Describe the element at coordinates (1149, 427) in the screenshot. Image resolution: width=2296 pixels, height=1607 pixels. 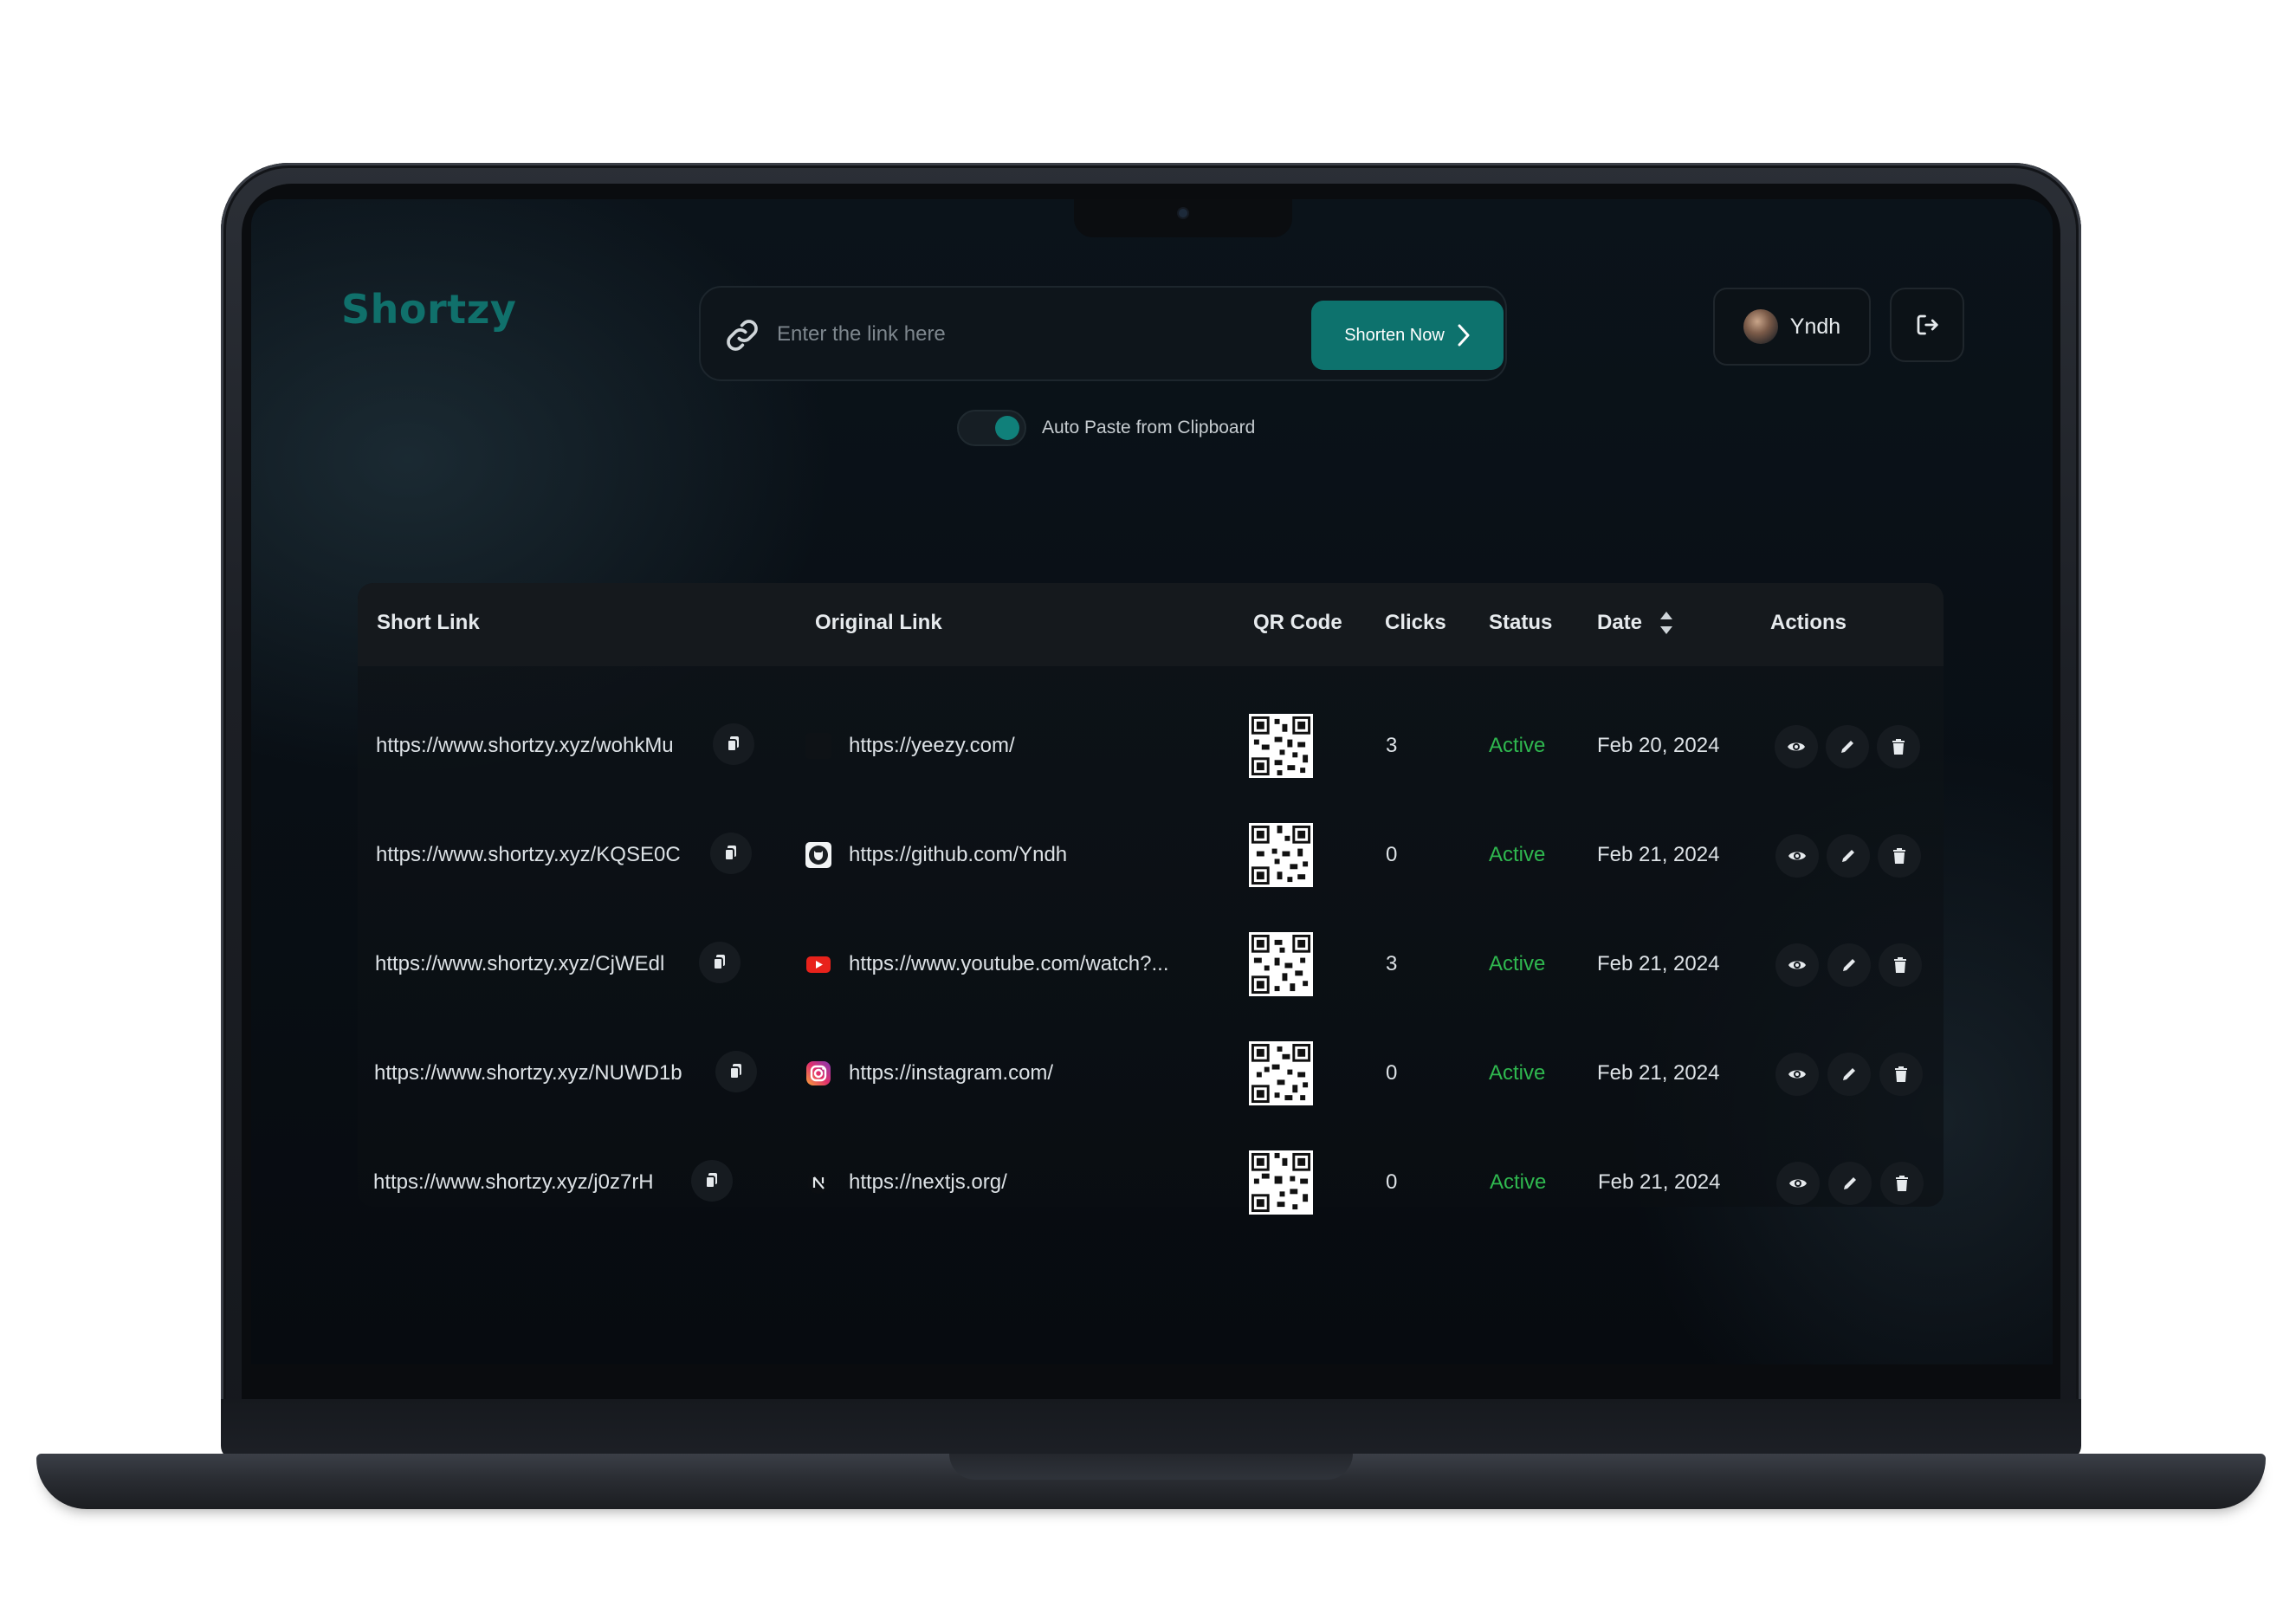
I see `auto-paste-label: Auto Paste from Clipboard` at that location.